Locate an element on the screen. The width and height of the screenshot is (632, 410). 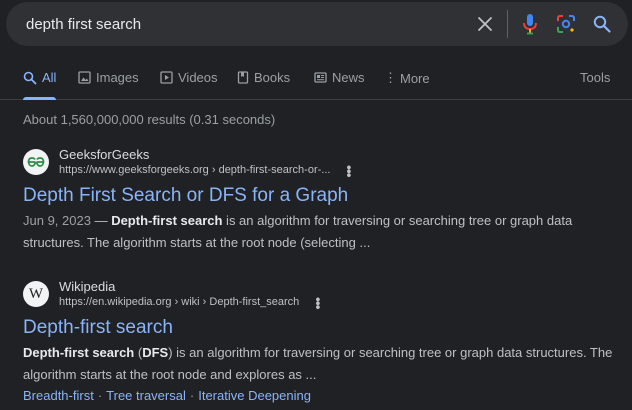
tab-news: News is located at coordinates (339, 77).